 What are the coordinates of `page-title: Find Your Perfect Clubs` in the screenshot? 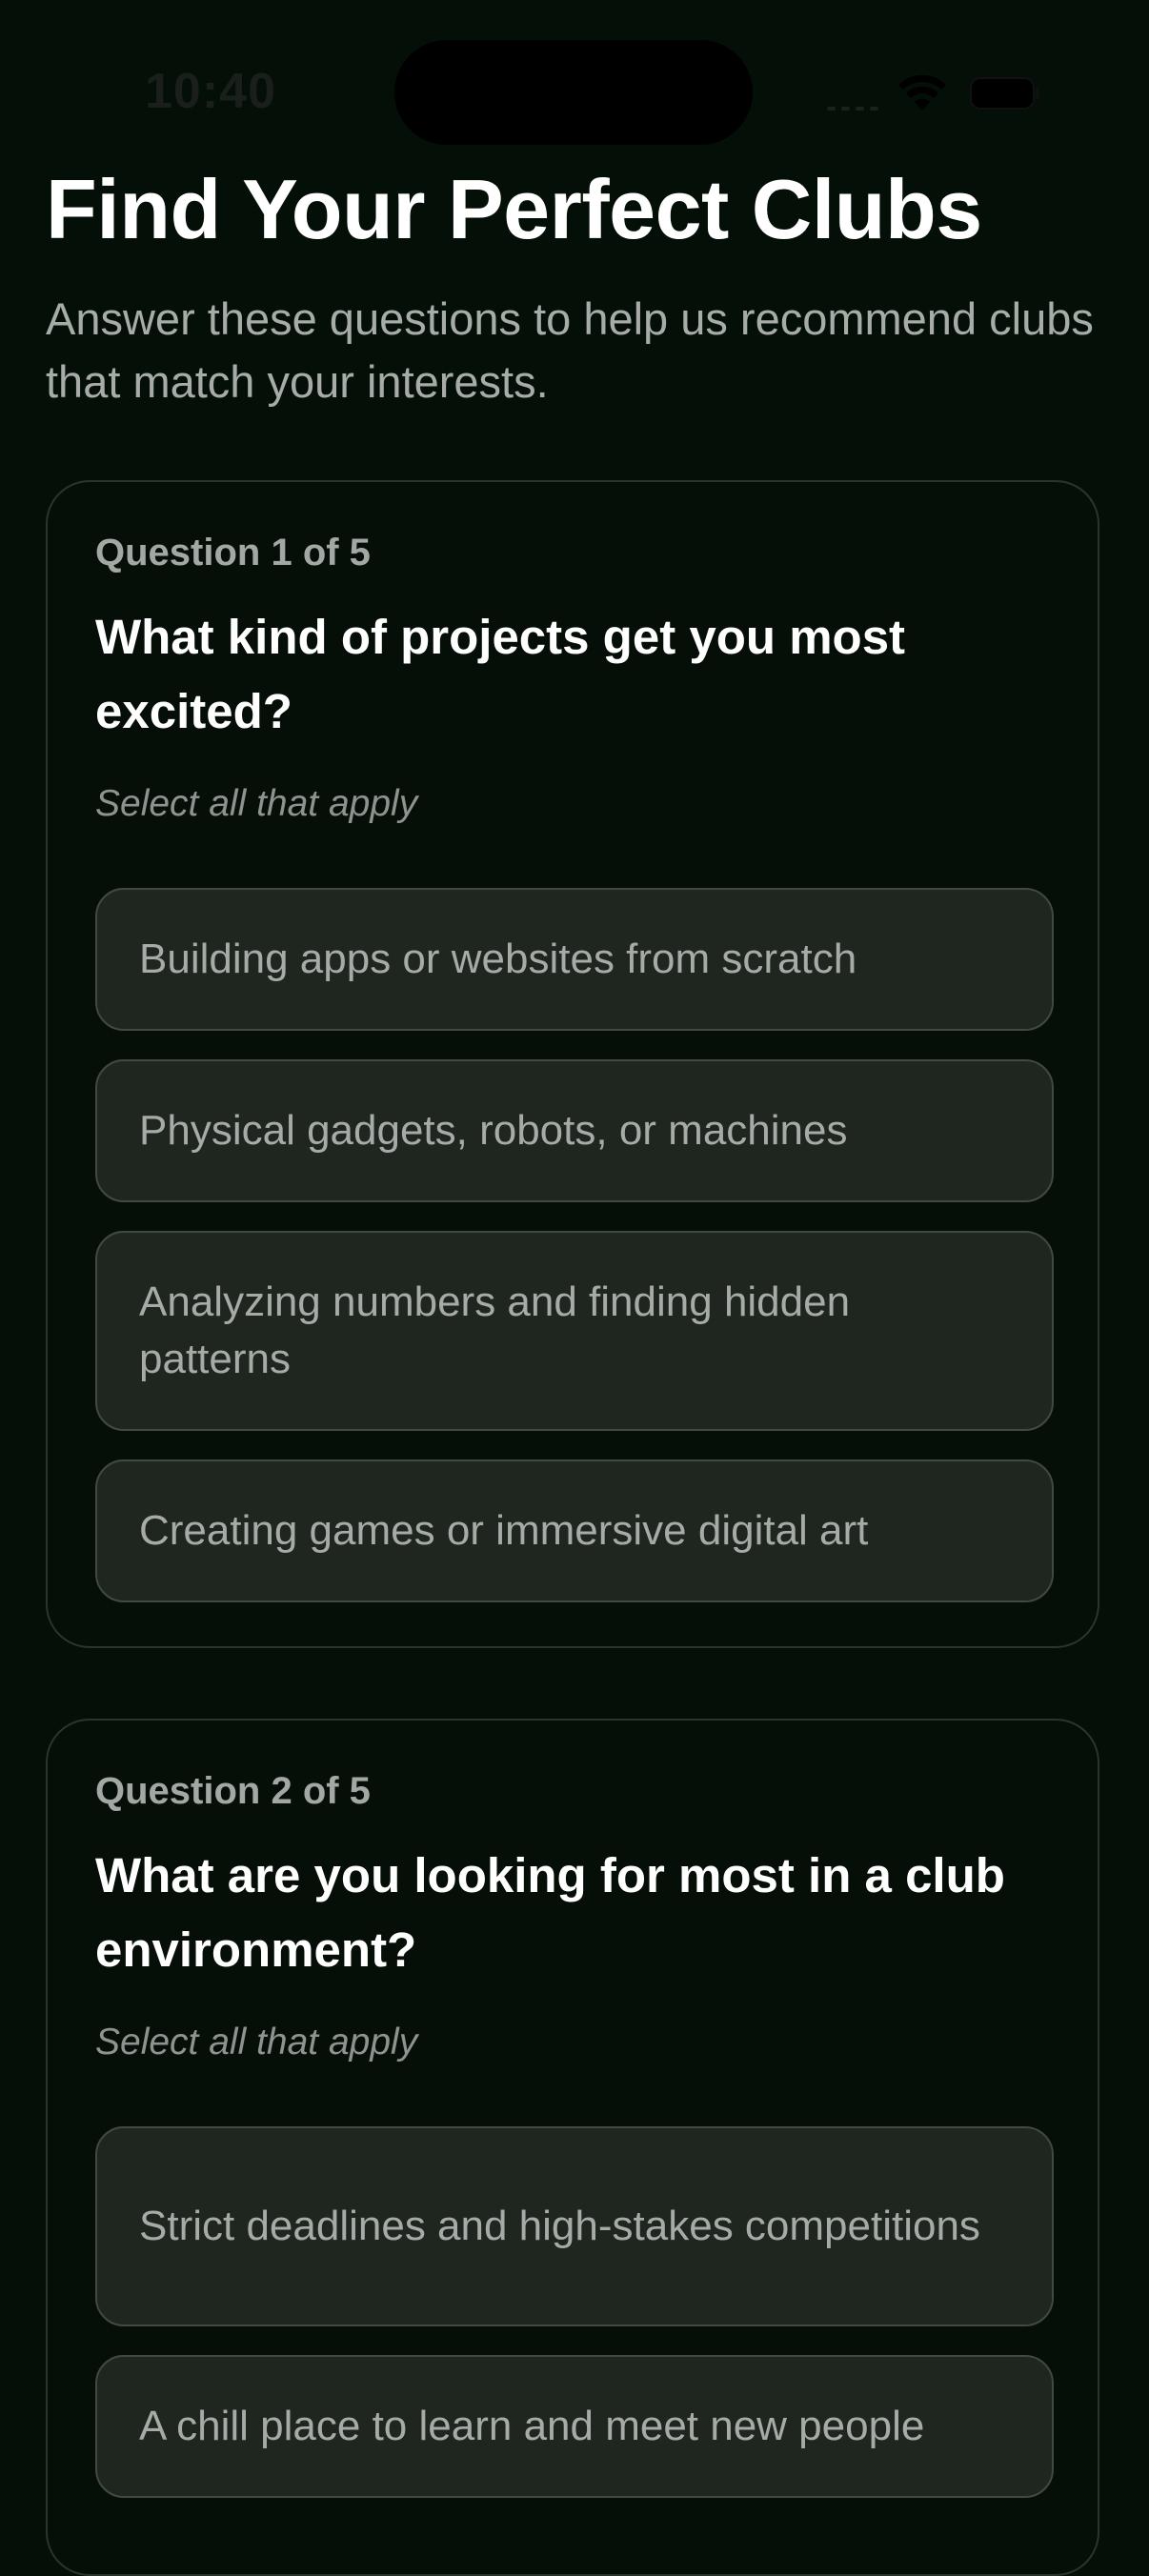 It's located at (514, 209).